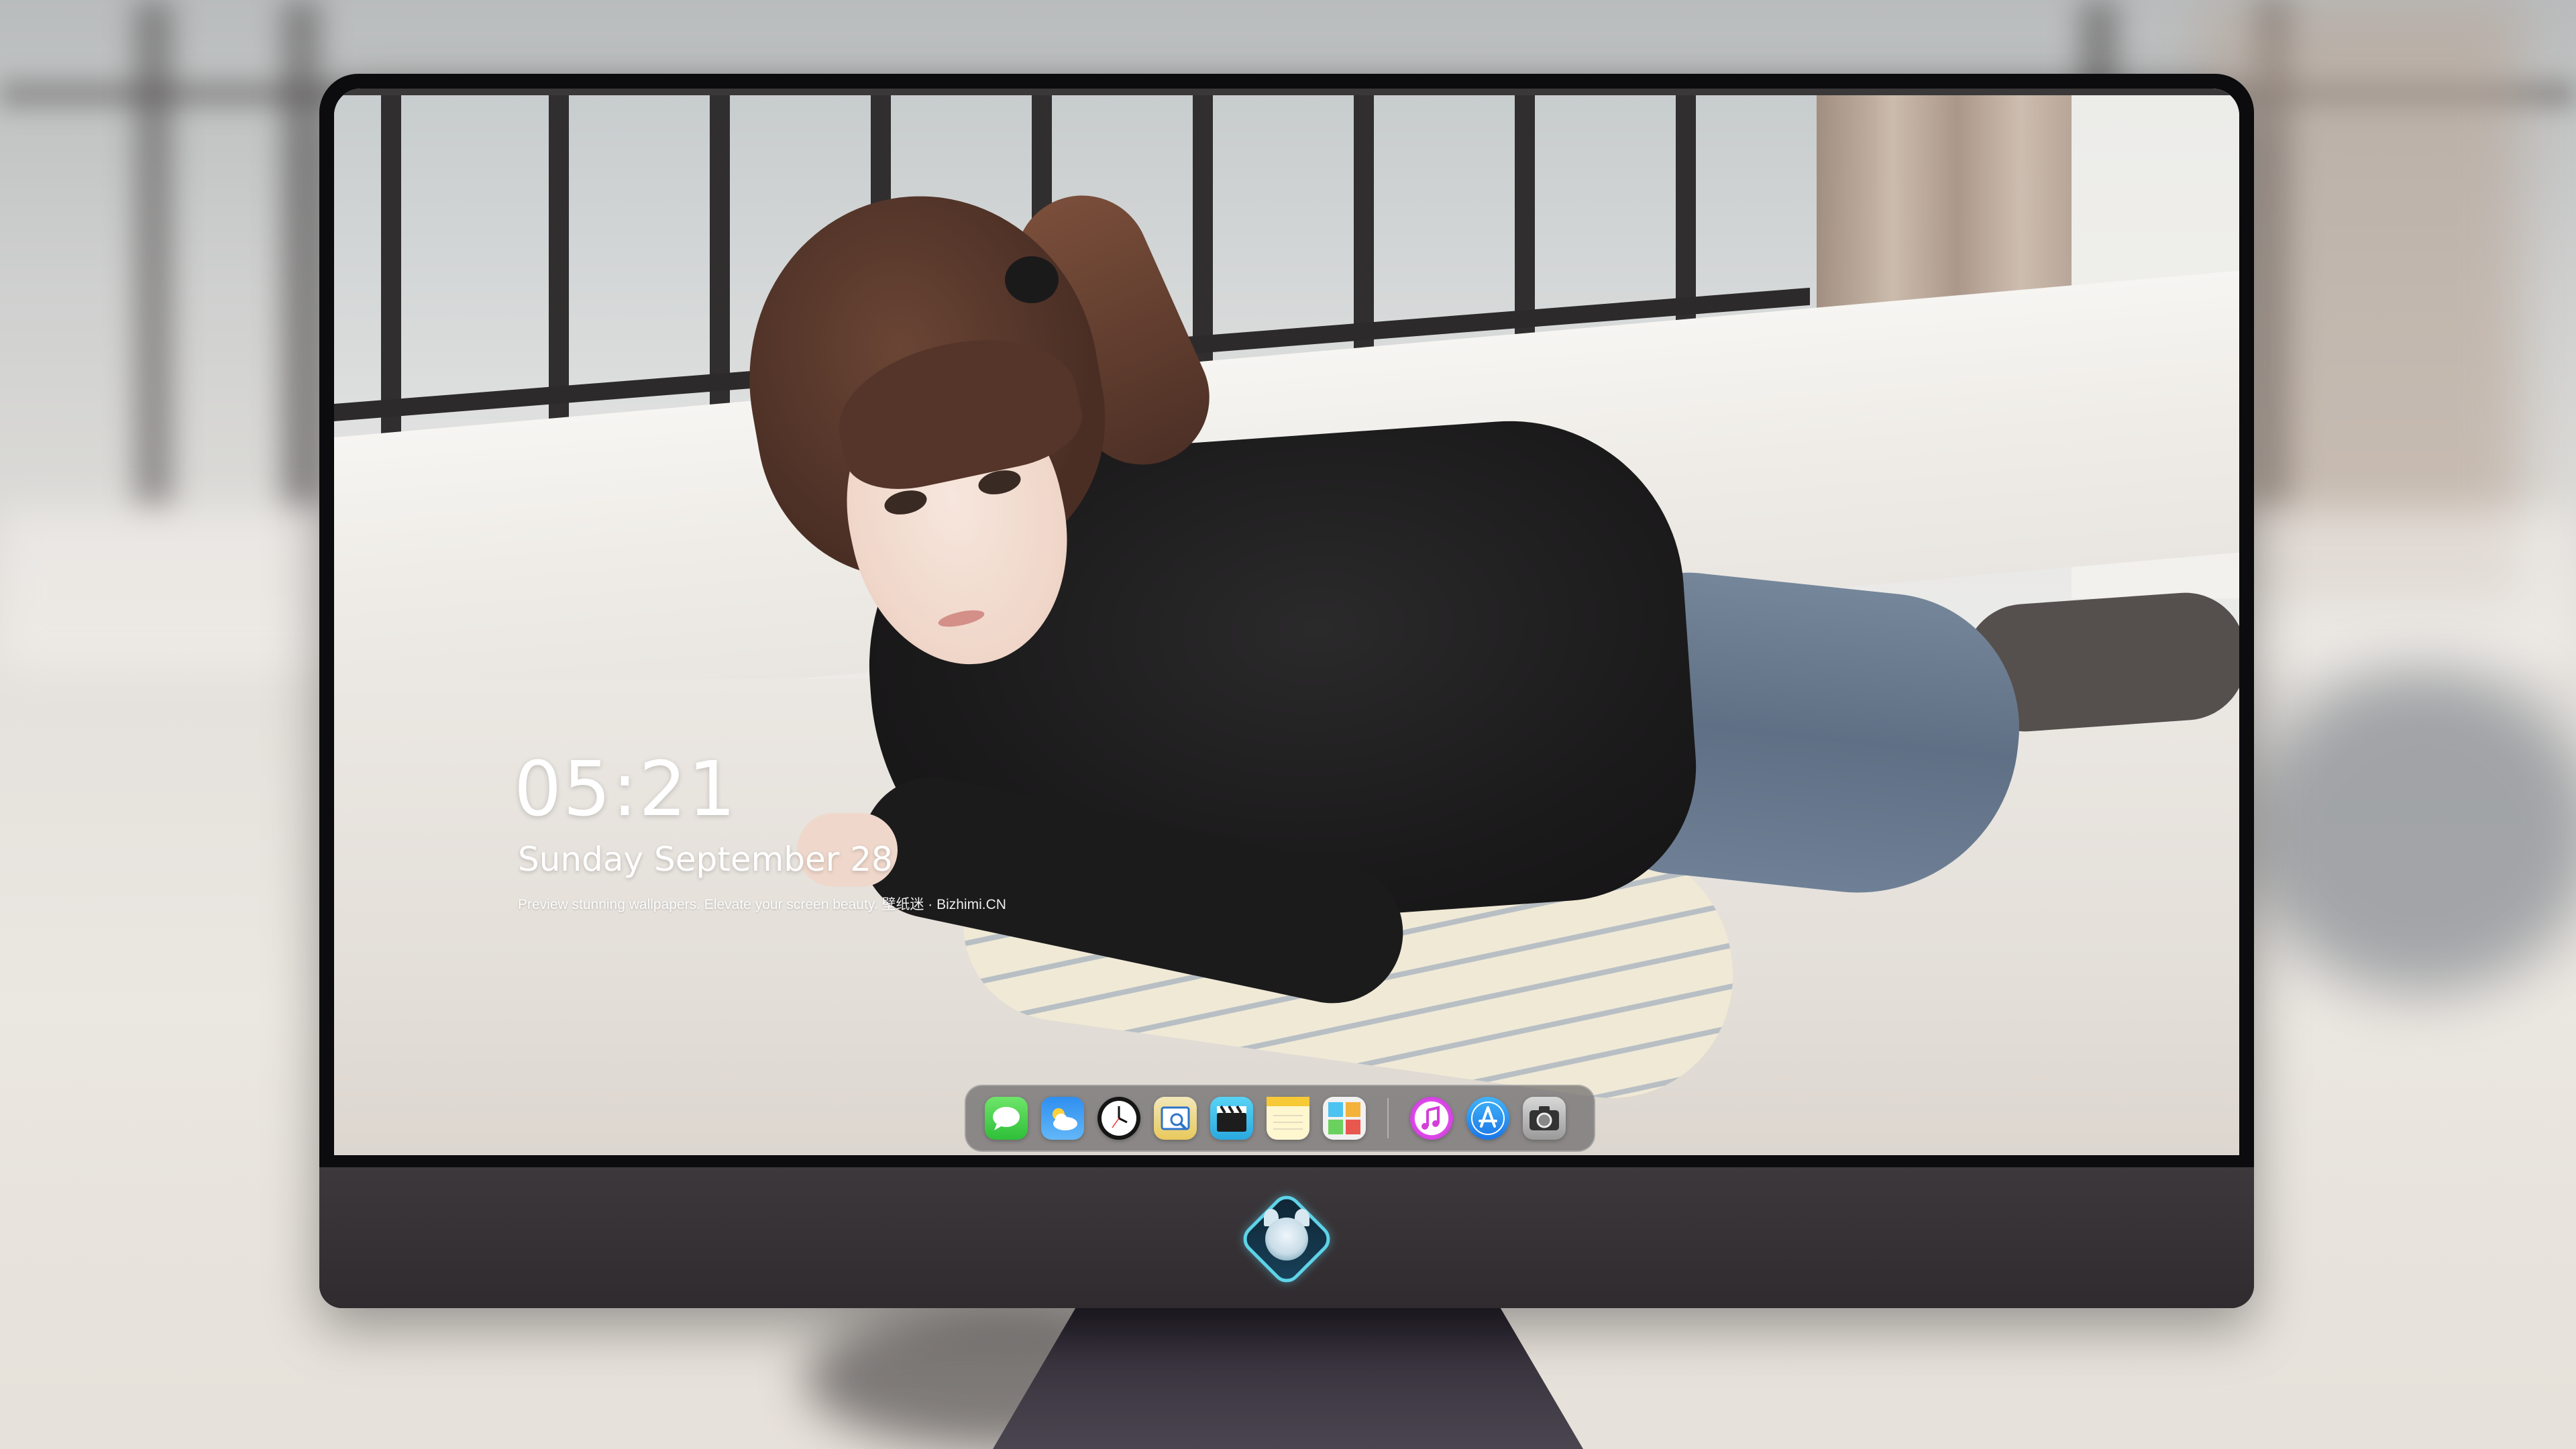 The image size is (2576, 1449). What do you see at coordinates (705, 859) in the screenshot?
I see `lock-screen-date: Sunday September 28` at bounding box center [705, 859].